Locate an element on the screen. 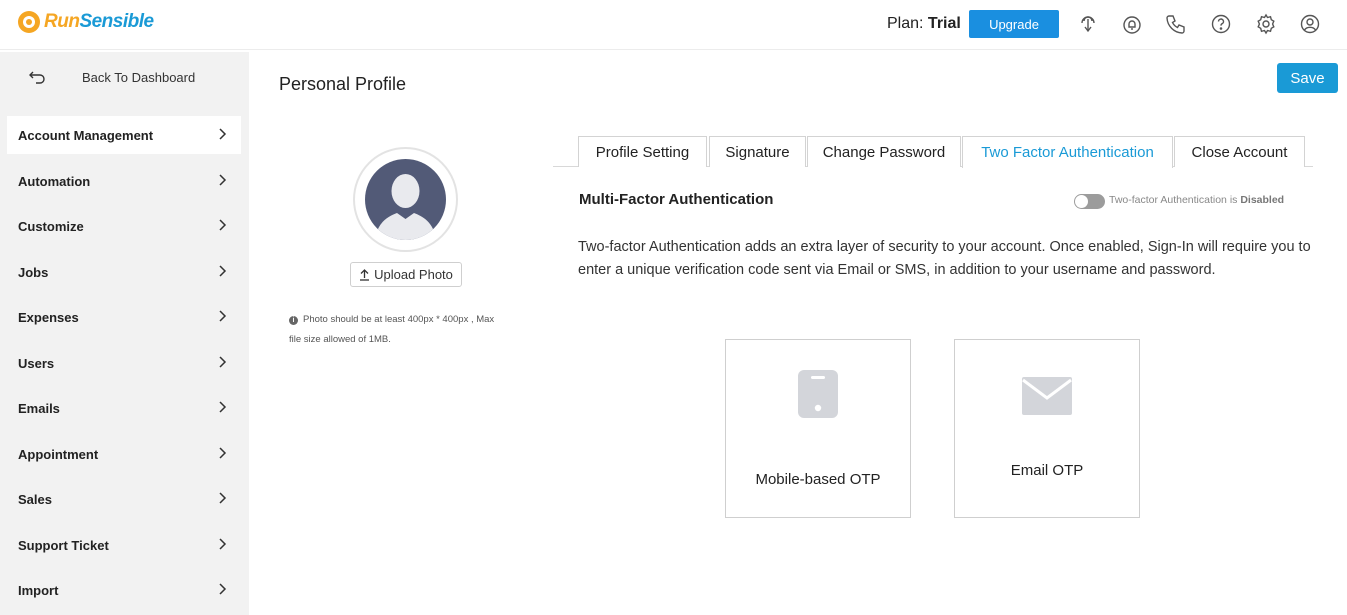 Image resolution: width=1347 pixels, height=615 pixels. top-header: RunSensible Plan: Trial Upgrade is located at coordinates (673, 25).